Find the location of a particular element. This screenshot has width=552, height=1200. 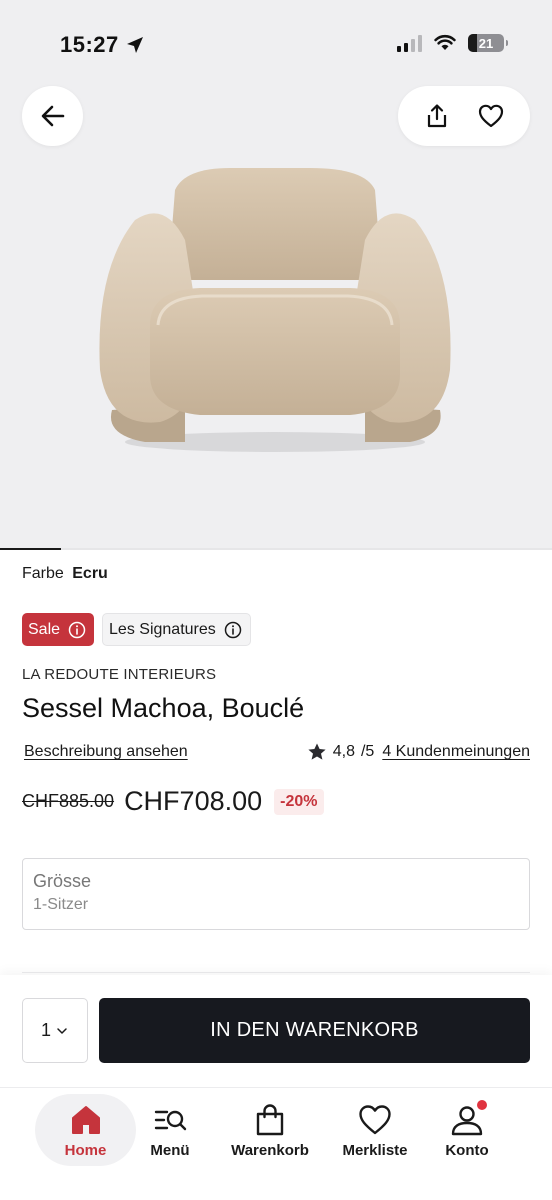

size-select: Grösse 1-Sitzer is located at coordinates (276, 894).